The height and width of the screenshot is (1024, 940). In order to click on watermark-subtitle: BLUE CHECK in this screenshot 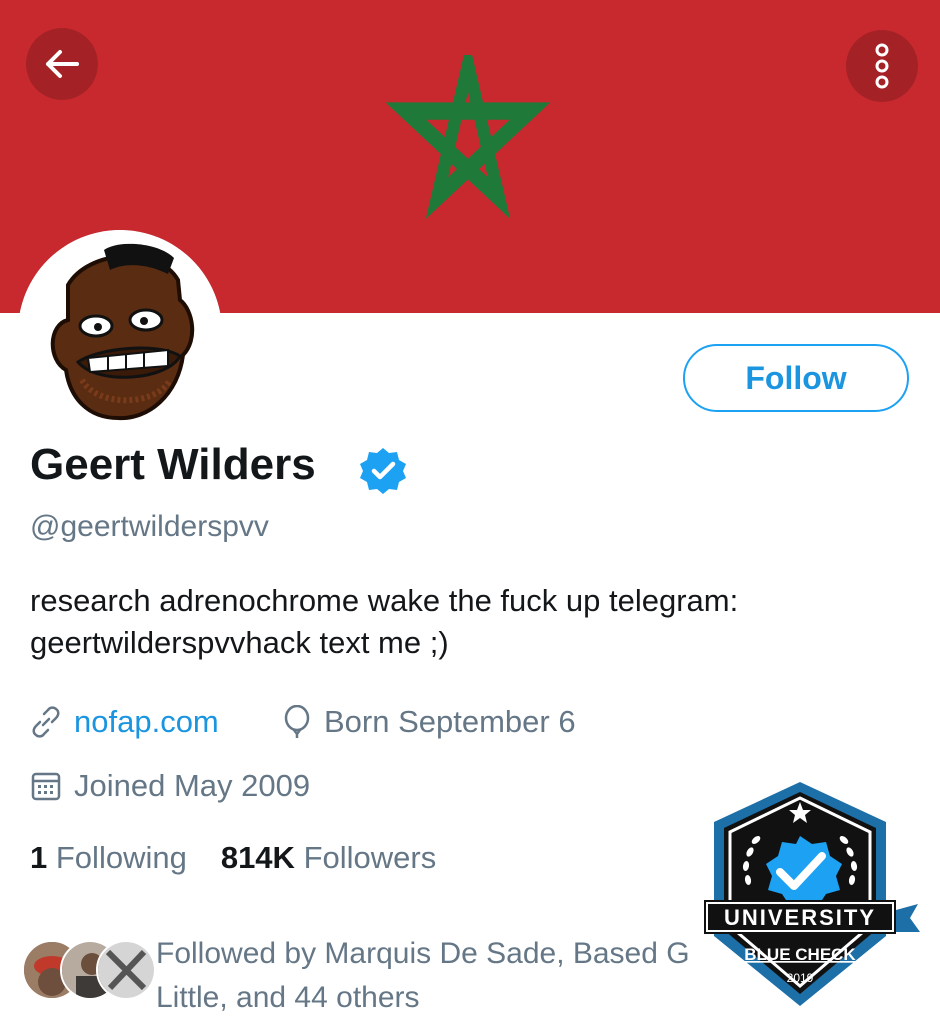, I will do `click(800, 954)`.